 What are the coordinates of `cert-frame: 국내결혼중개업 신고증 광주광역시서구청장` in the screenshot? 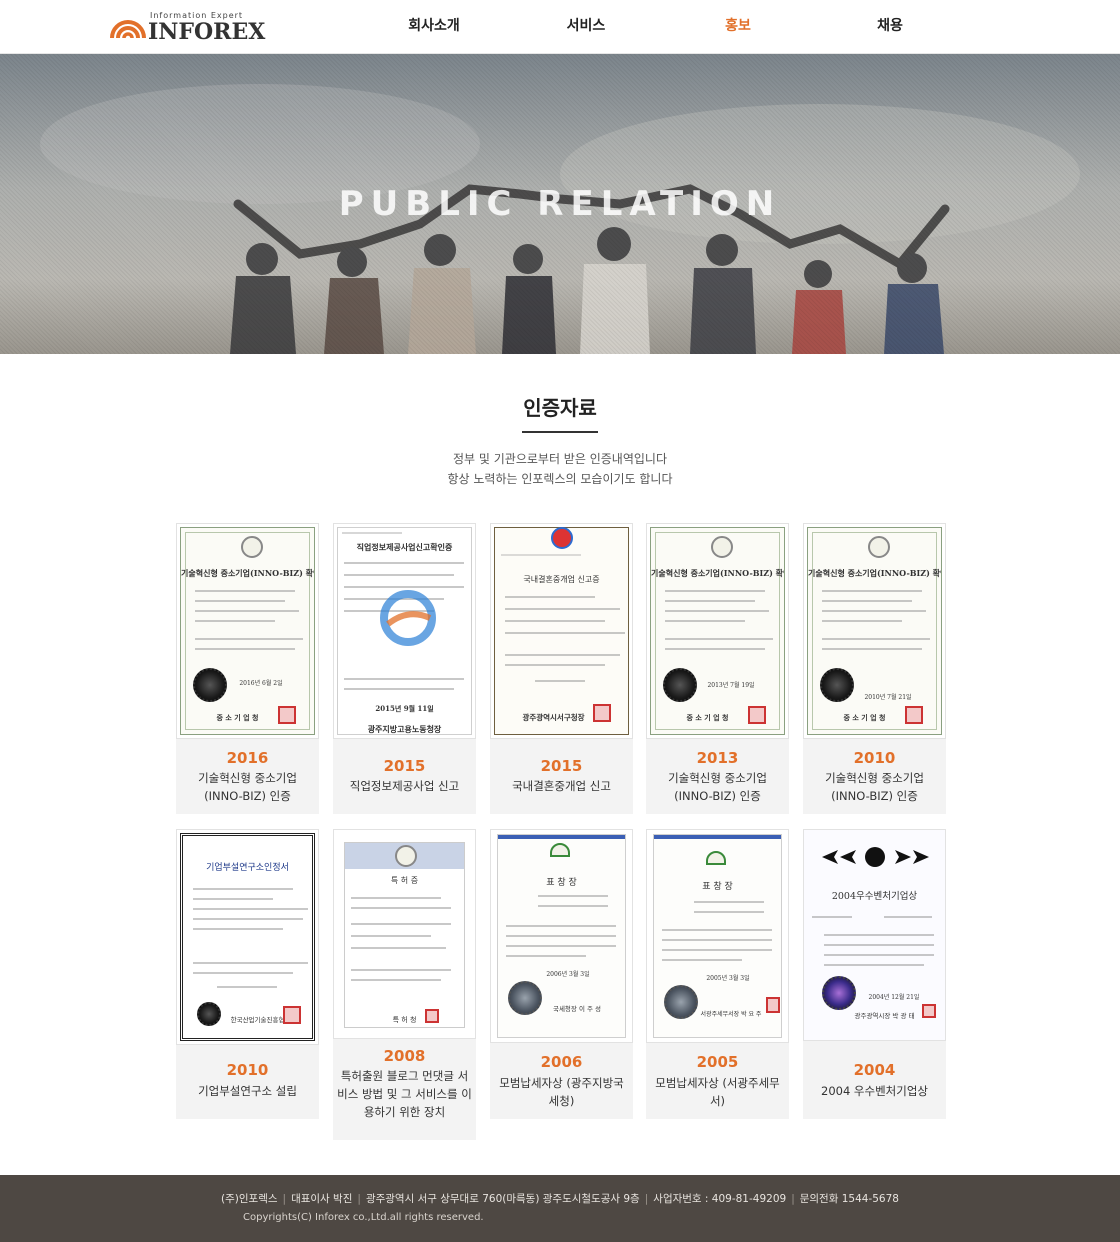 It's located at (561, 631).